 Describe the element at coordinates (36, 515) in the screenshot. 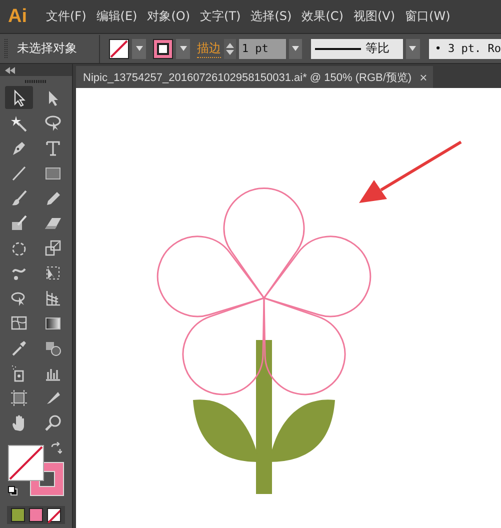

I see `gradient-mode-button` at that location.